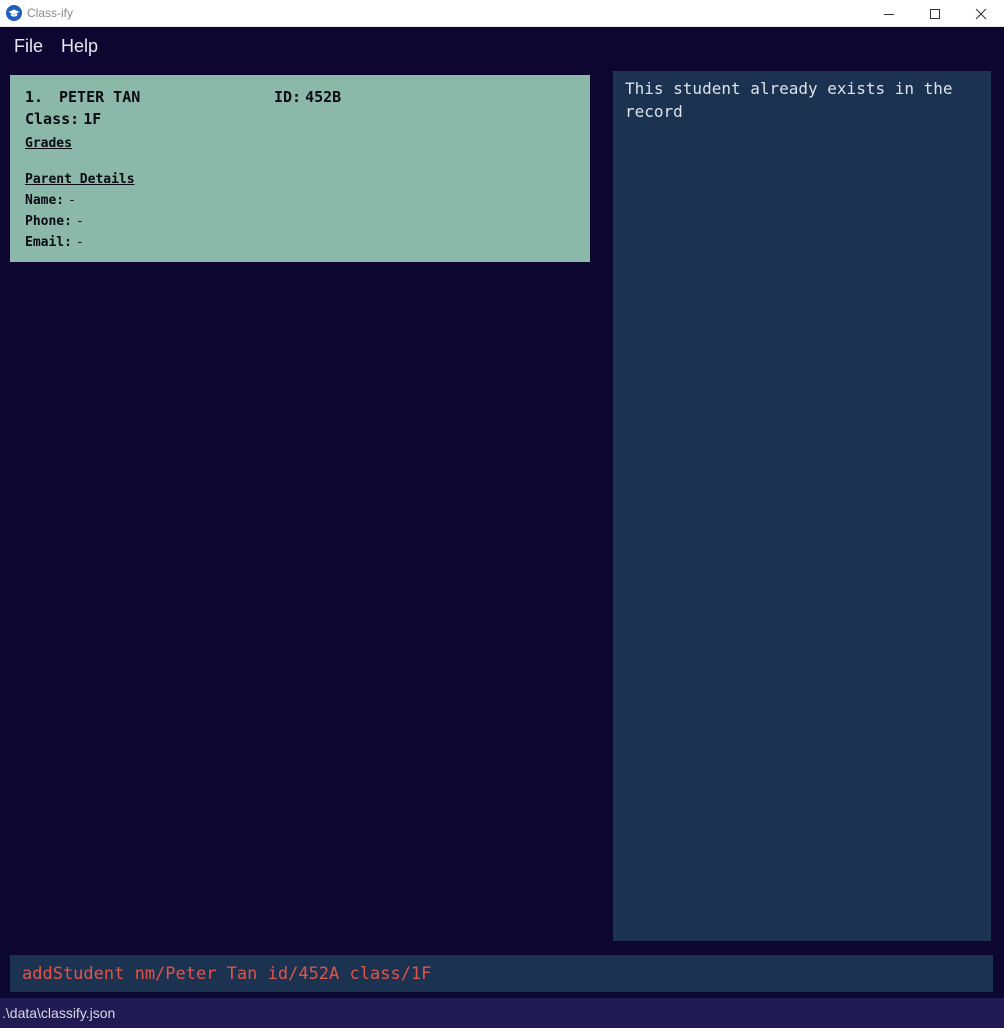 The width and height of the screenshot is (1004, 1028). I want to click on close-button, so click(981, 13).